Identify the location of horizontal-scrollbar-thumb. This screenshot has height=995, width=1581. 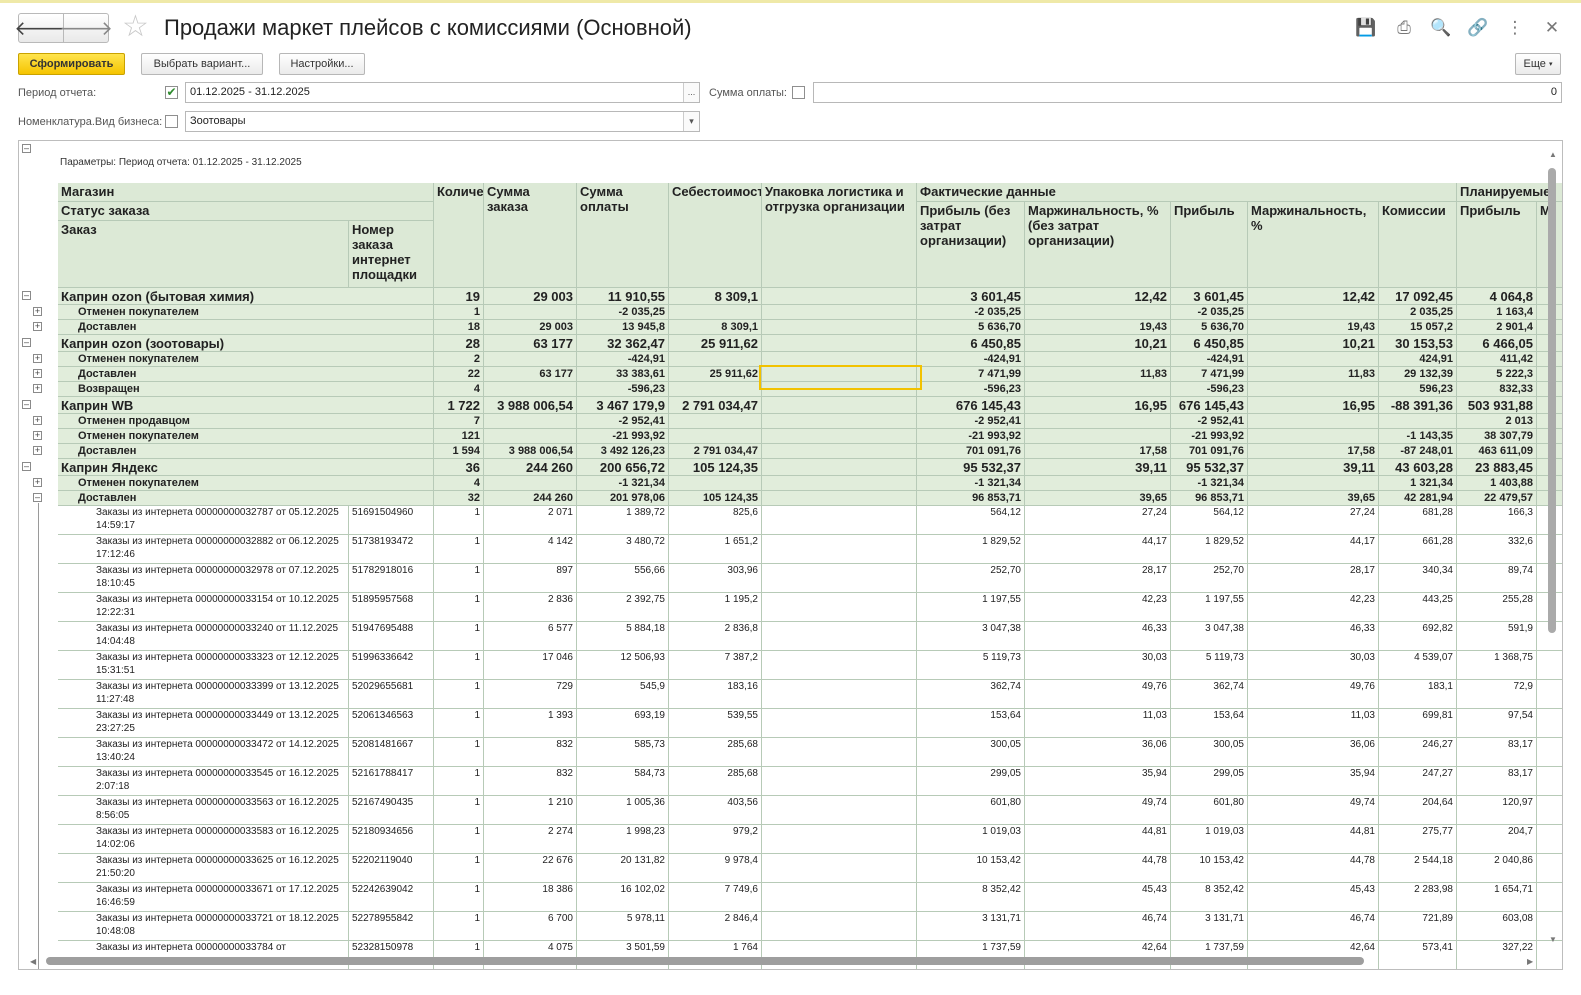
(705, 961).